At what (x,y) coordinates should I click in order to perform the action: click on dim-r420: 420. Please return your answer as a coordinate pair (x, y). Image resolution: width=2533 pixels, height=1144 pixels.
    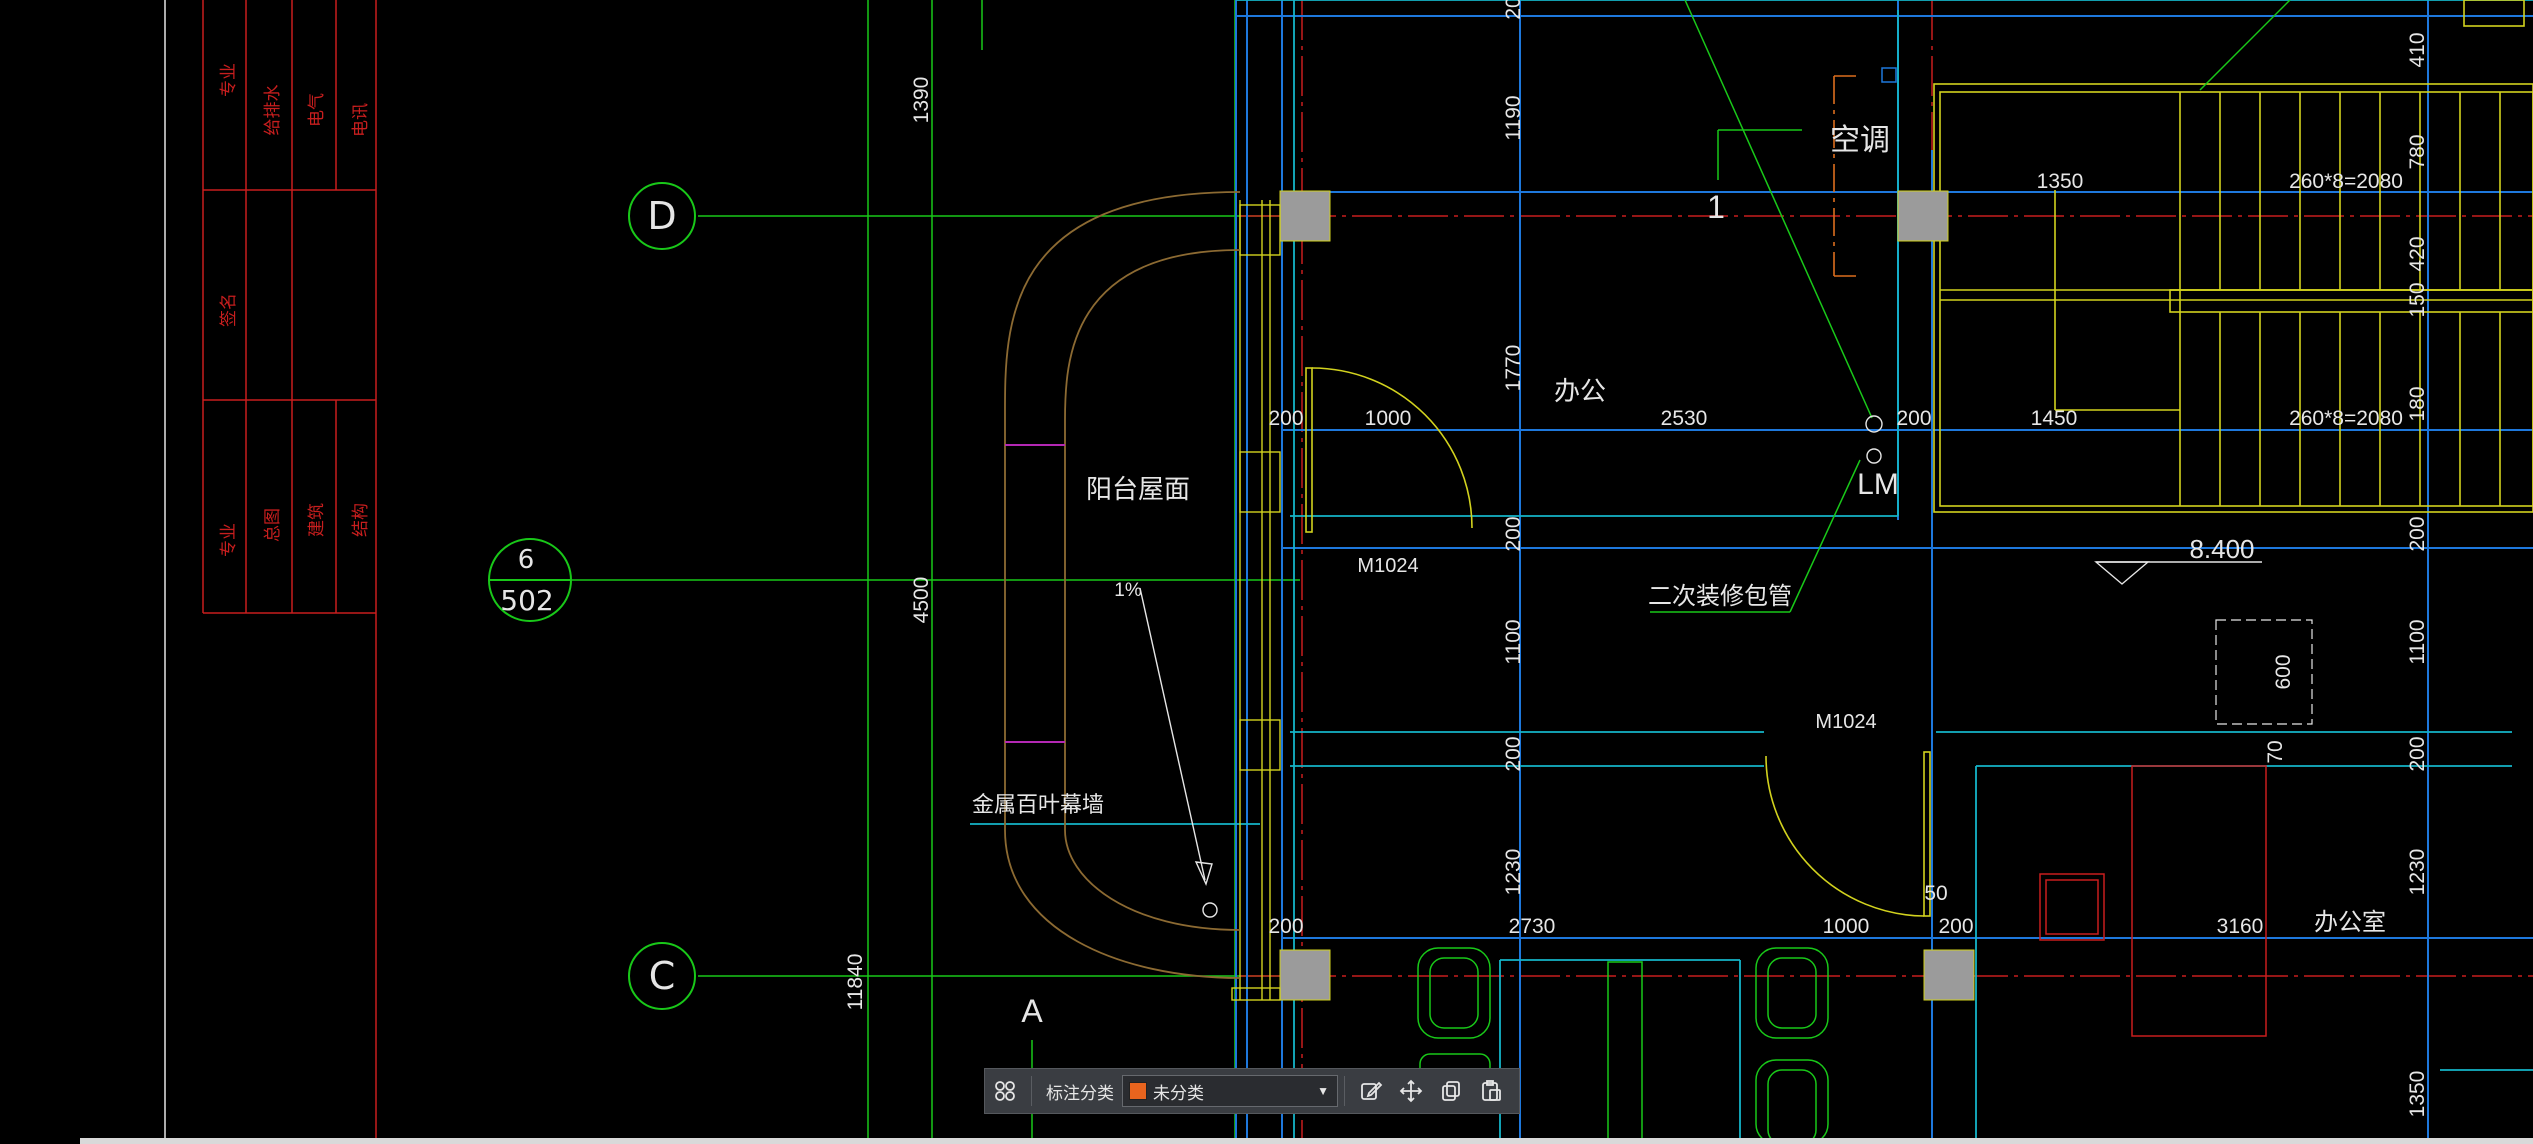
    Looking at the image, I should click on (2417, 253).